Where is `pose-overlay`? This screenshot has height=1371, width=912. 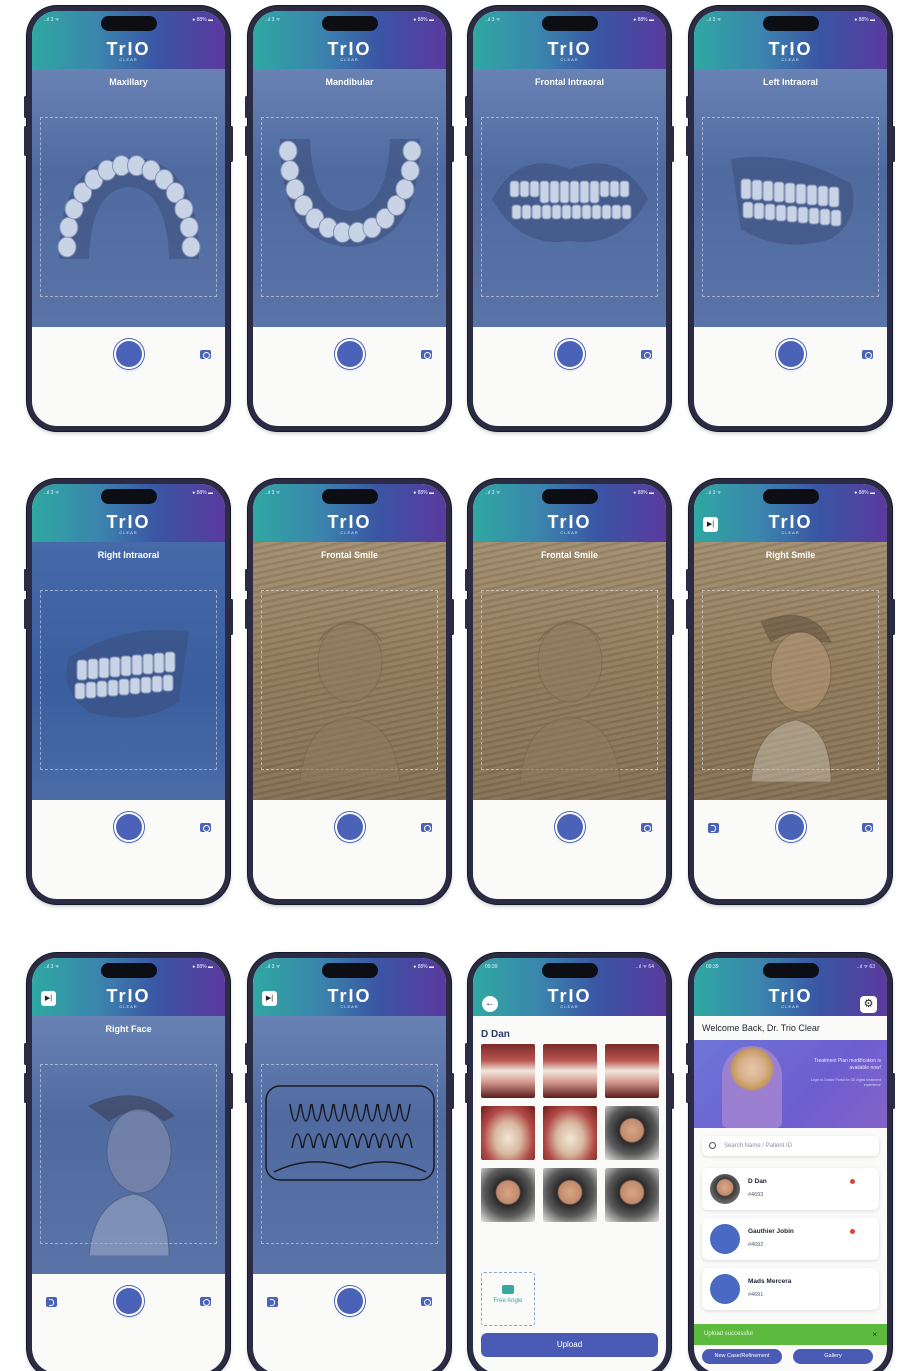
pose-overlay is located at coordinates (128, 672).